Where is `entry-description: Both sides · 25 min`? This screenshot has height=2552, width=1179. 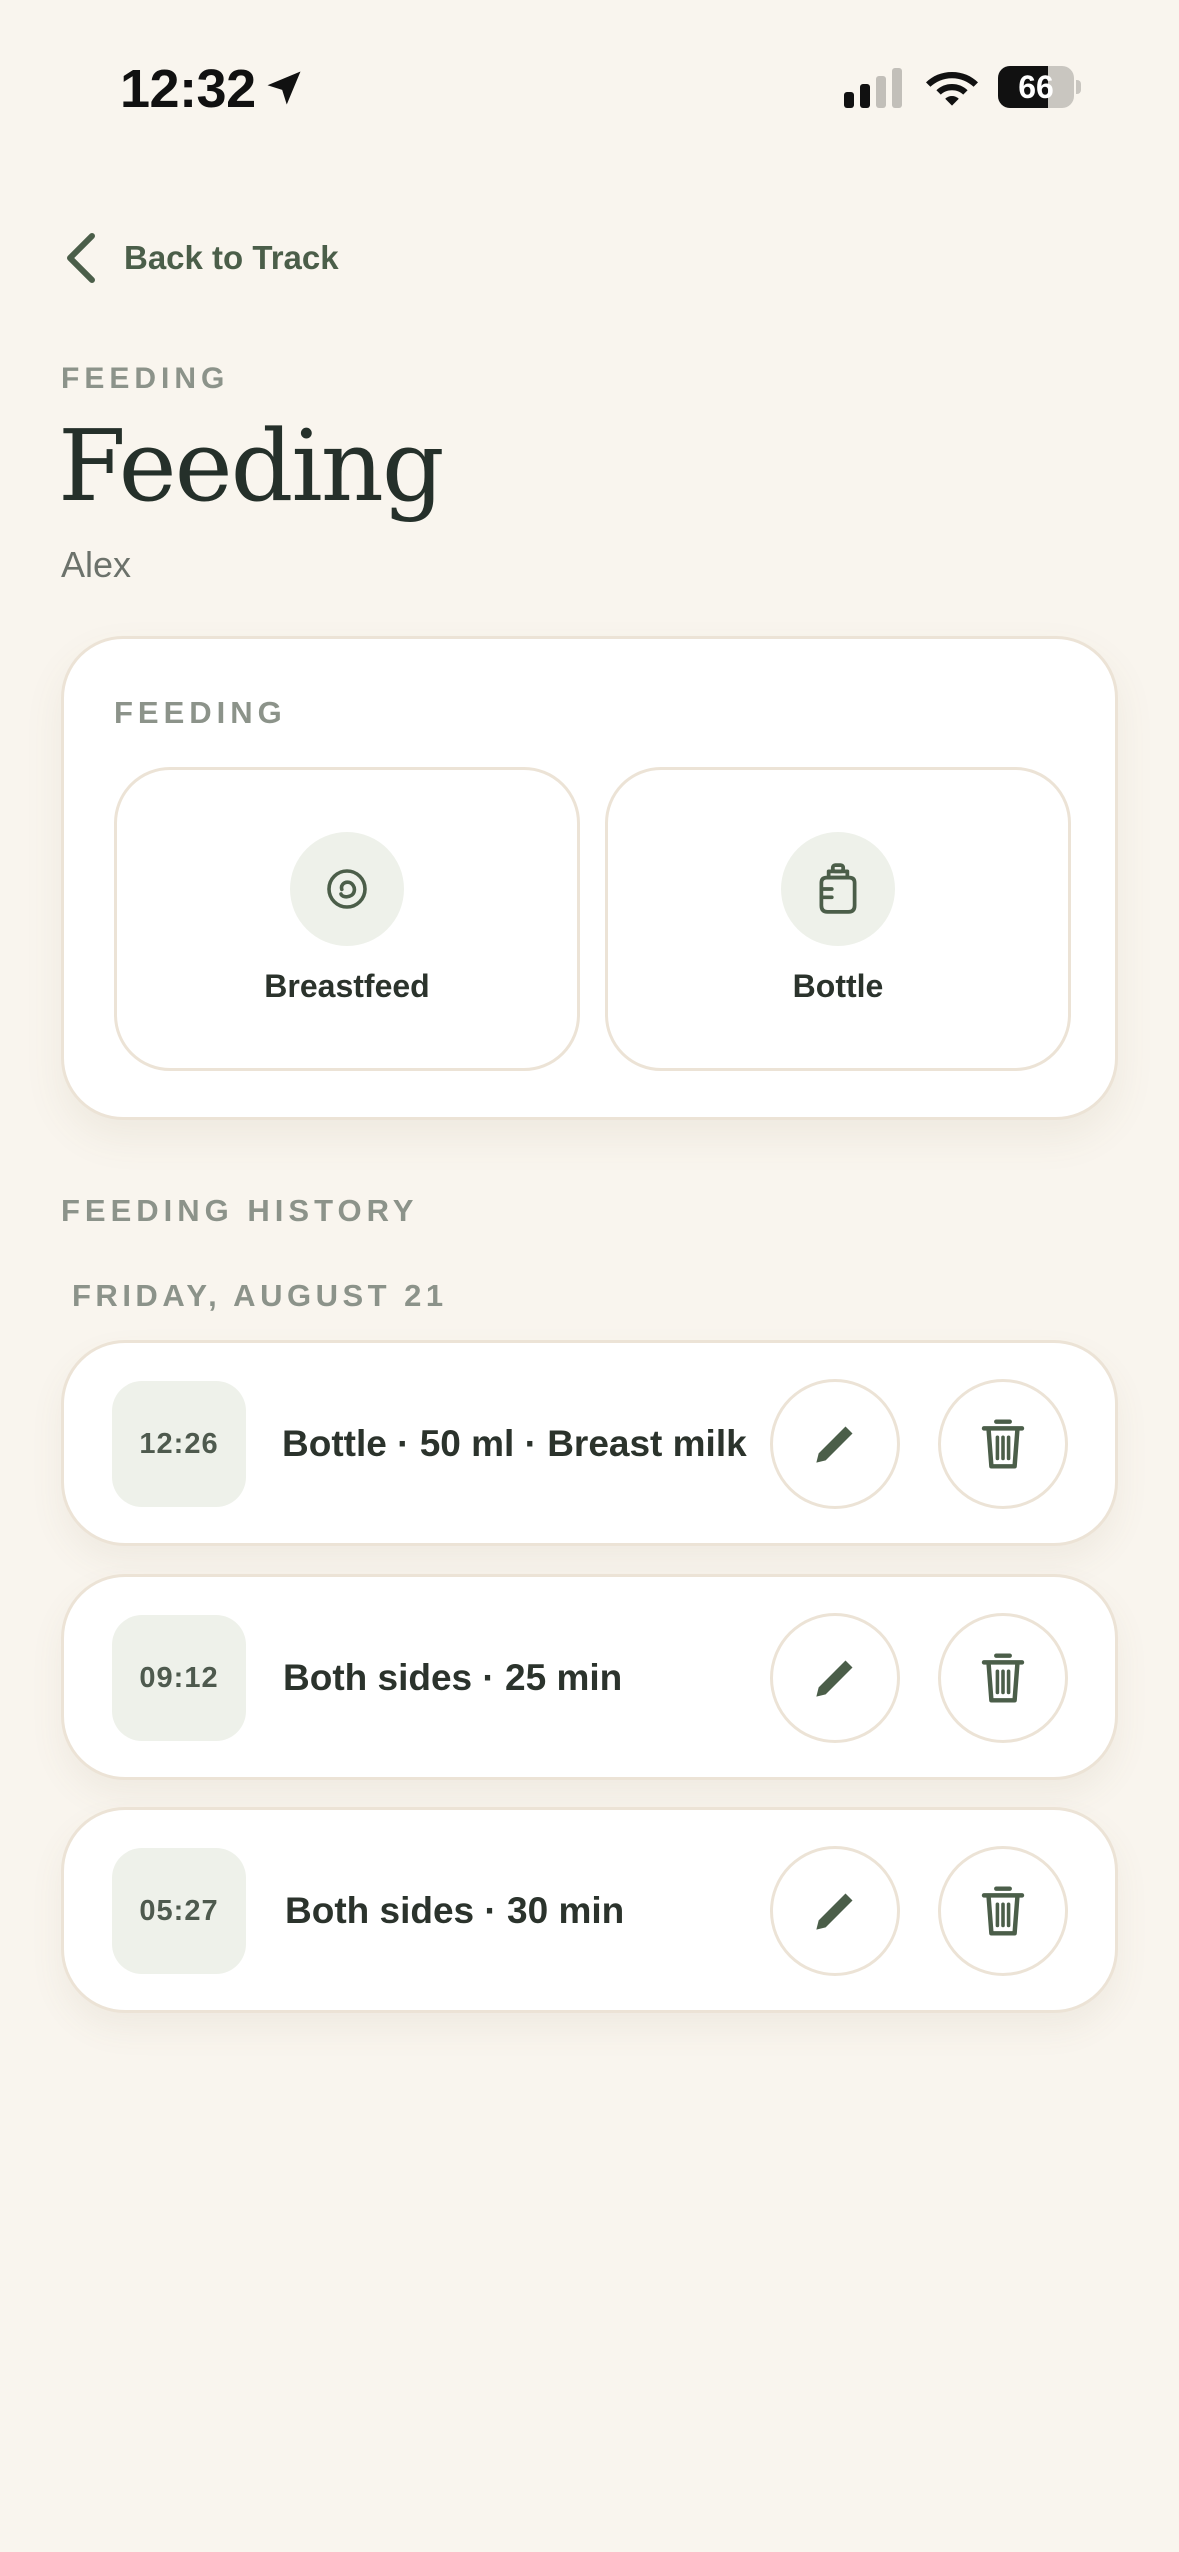 entry-description: Both sides · 25 min is located at coordinates (453, 1677).